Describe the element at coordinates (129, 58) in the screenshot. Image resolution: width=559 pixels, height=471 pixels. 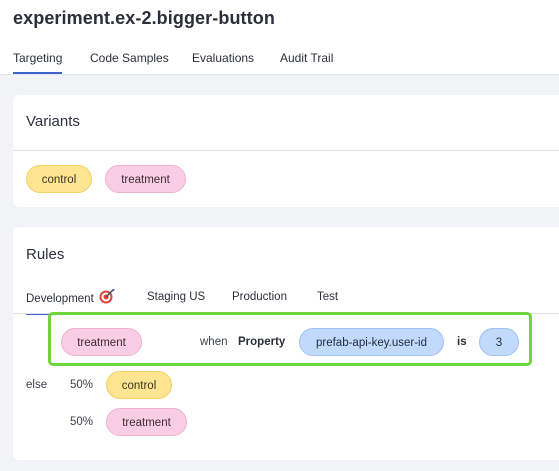
I see `tab-code-samples: Code Samples` at that location.